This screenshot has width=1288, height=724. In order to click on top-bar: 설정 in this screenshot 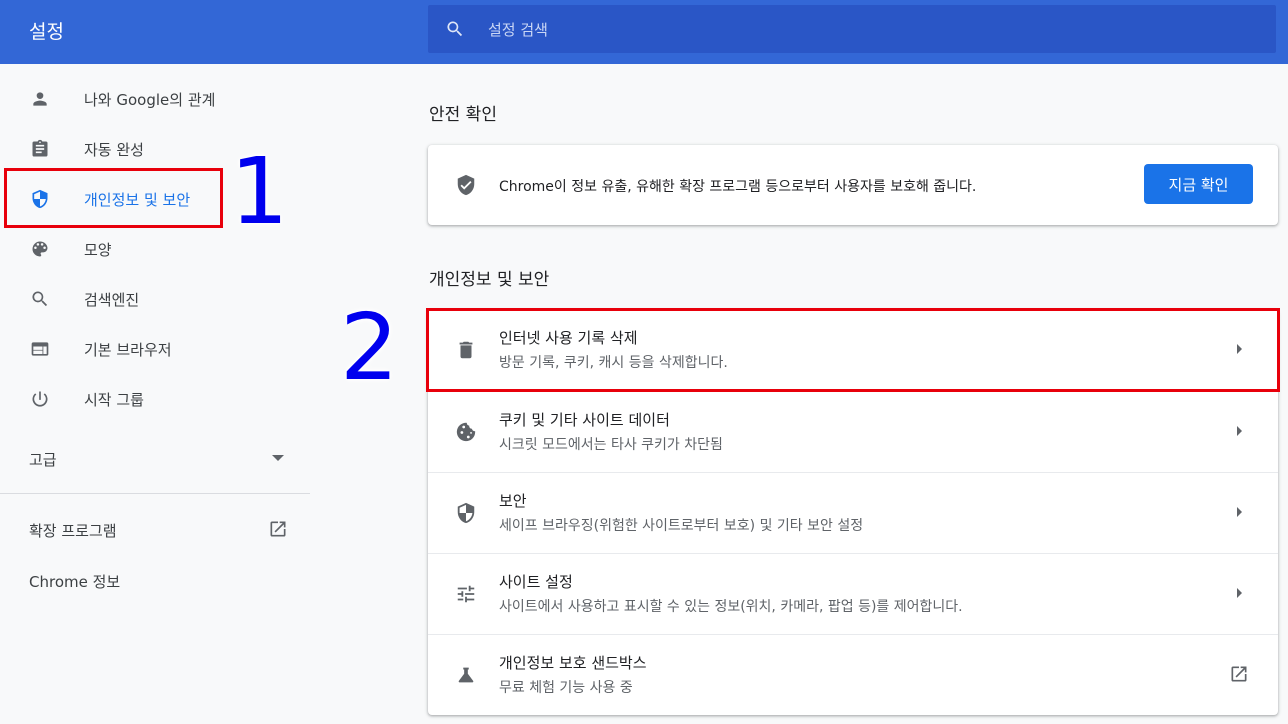, I will do `click(644, 32)`.